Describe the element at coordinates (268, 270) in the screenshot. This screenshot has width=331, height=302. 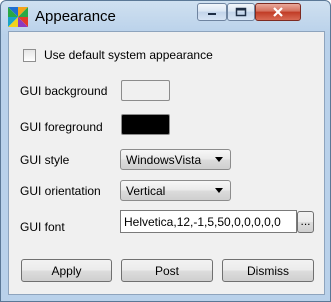
I see `dismiss-button: Dismiss` at that location.